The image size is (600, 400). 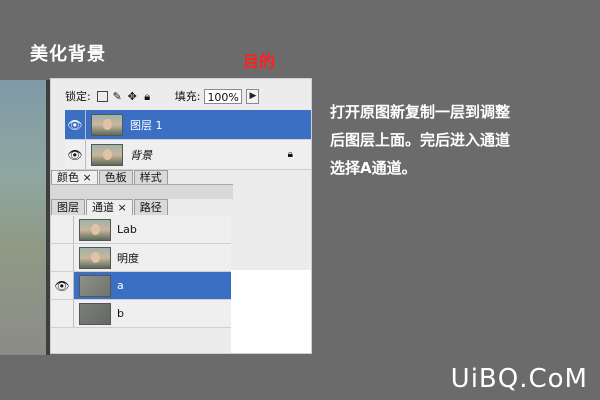 I want to click on layer-name: 背景, so click(x=141, y=155).